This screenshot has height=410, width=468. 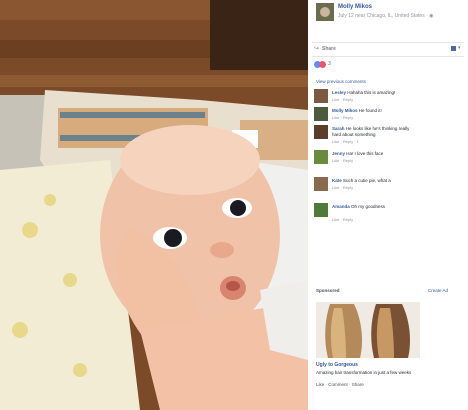 What do you see at coordinates (334, 66) in the screenshot?
I see `reaction-summary: 3` at bounding box center [334, 66].